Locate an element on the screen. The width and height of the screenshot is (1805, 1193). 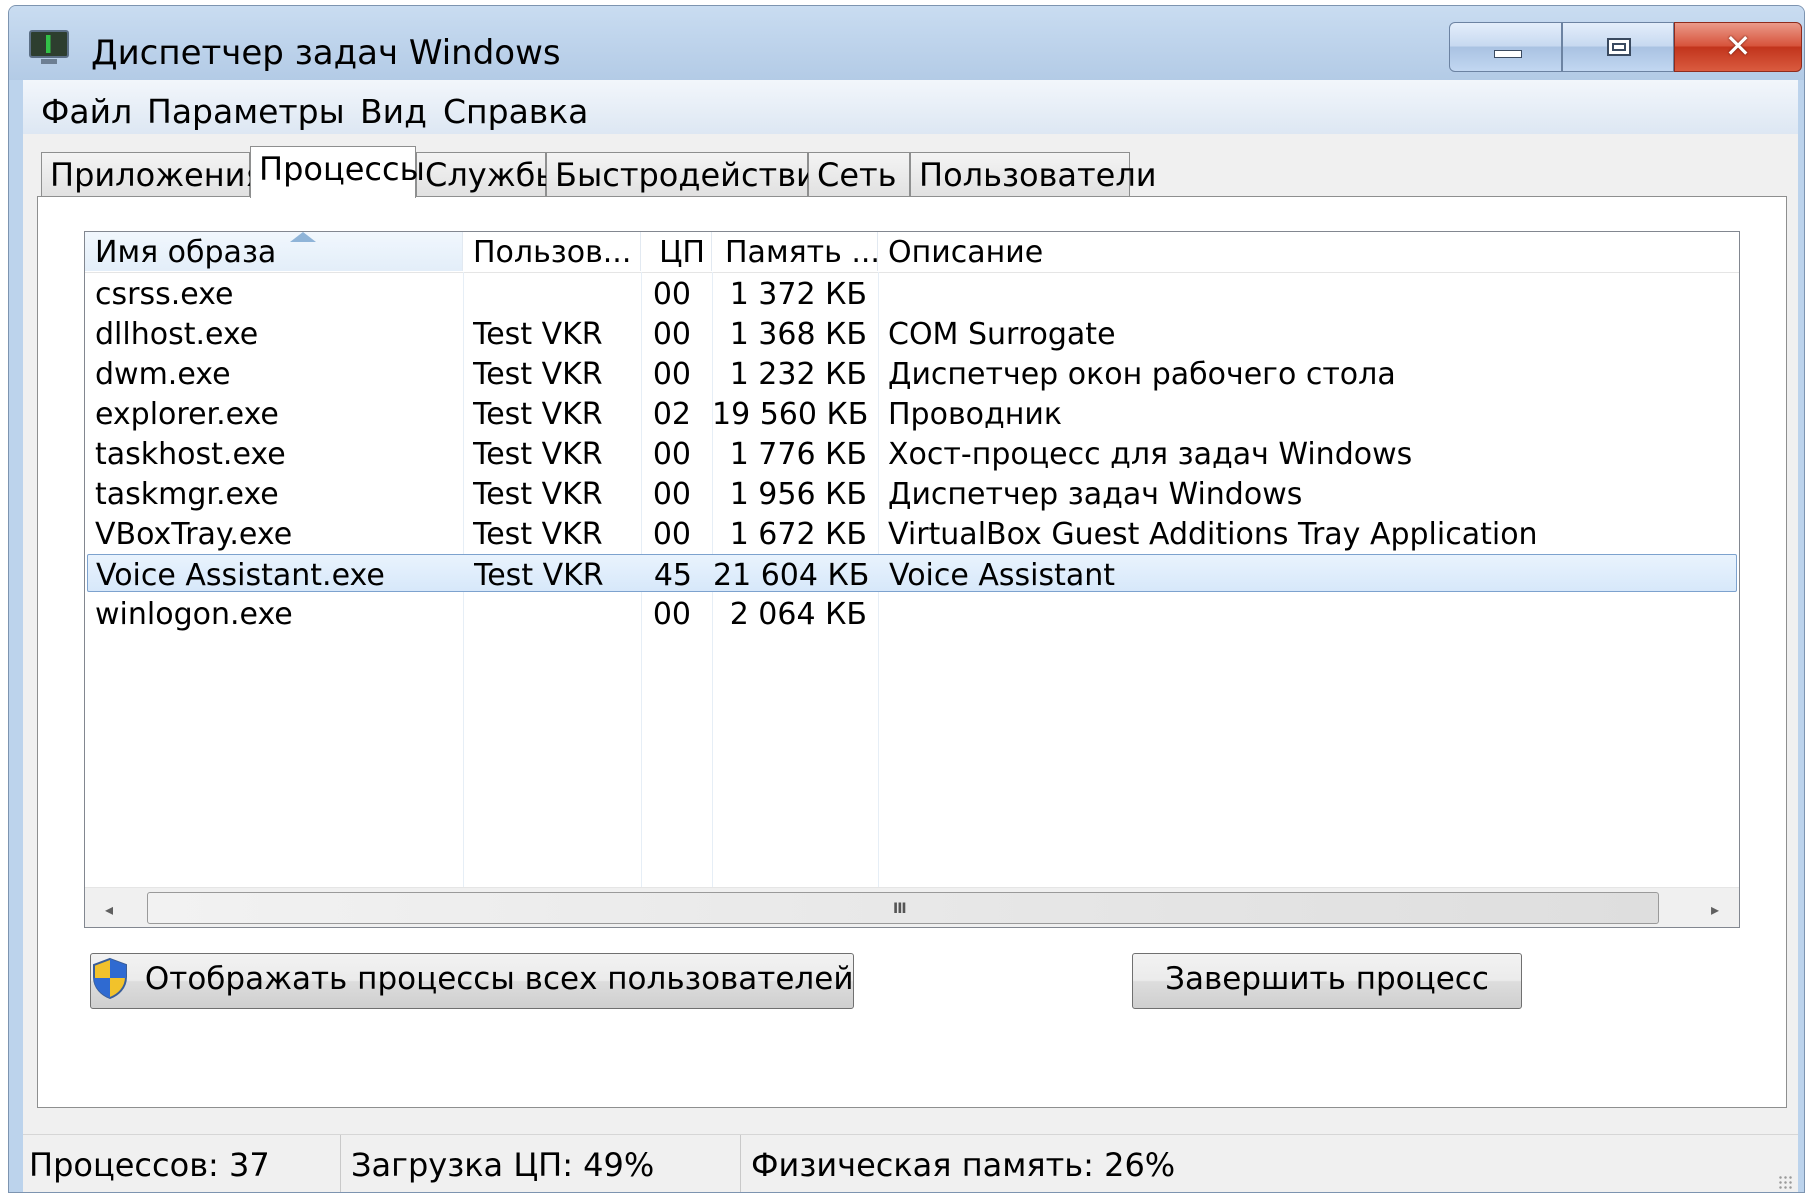
close-button: ✕ is located at coordinates (1738, 47).